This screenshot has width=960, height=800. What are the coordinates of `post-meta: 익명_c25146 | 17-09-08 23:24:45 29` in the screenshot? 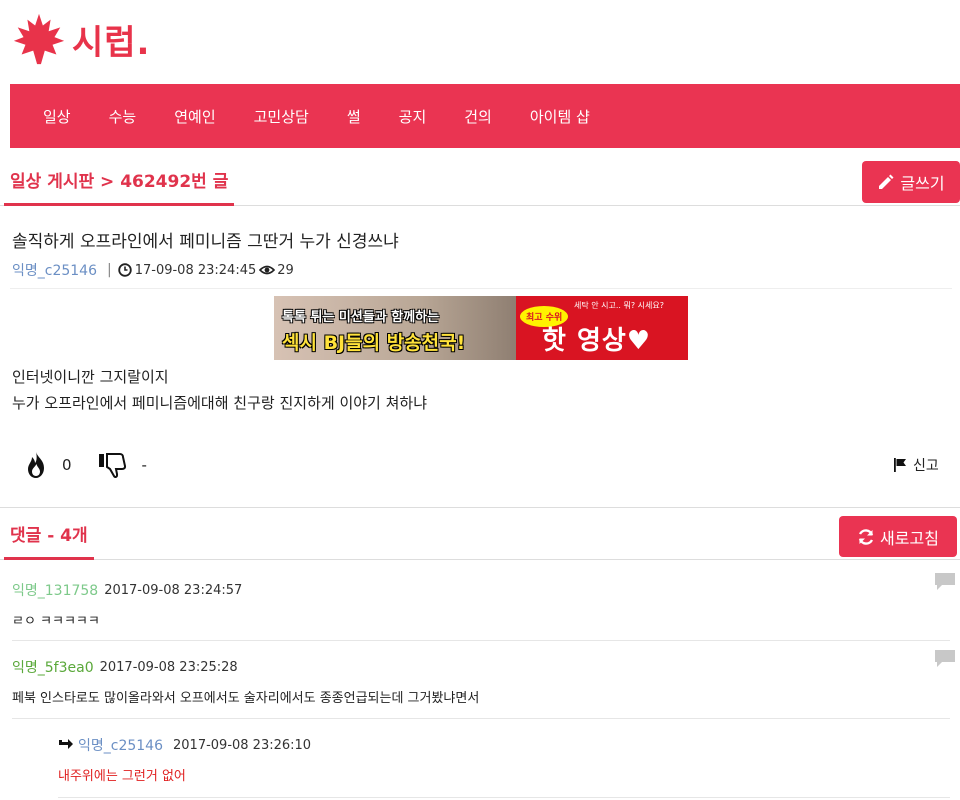 It's located at (153, 270).